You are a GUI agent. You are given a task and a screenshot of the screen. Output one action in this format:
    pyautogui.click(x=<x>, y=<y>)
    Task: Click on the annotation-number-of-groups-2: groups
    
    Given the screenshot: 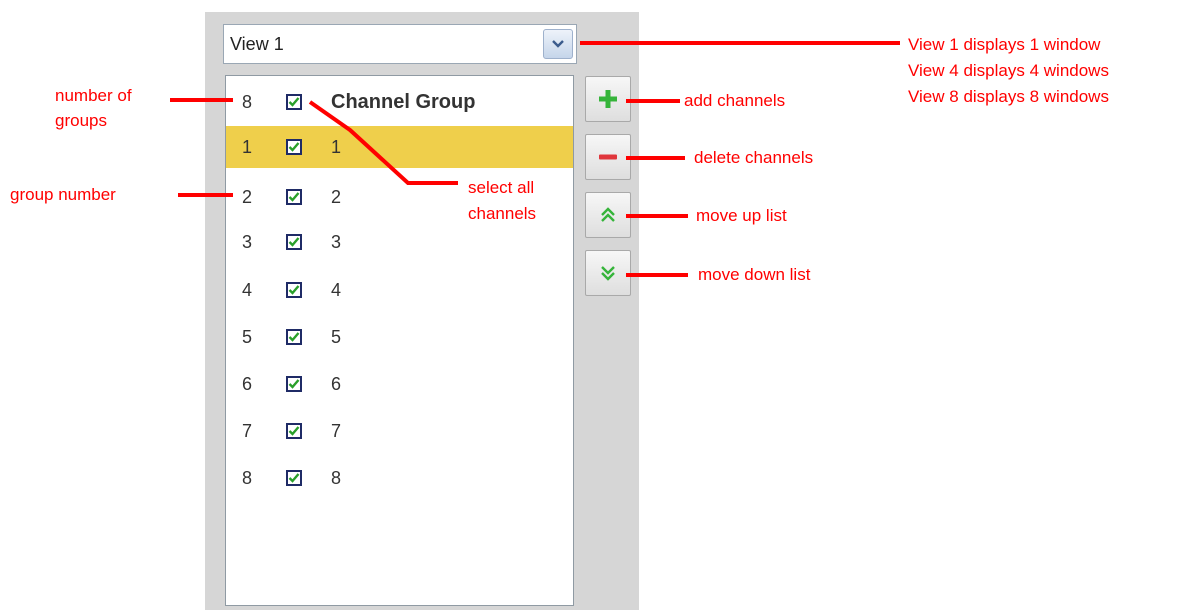 What is the action you would take?
    pyautogui.click(x=81, y=120)
    